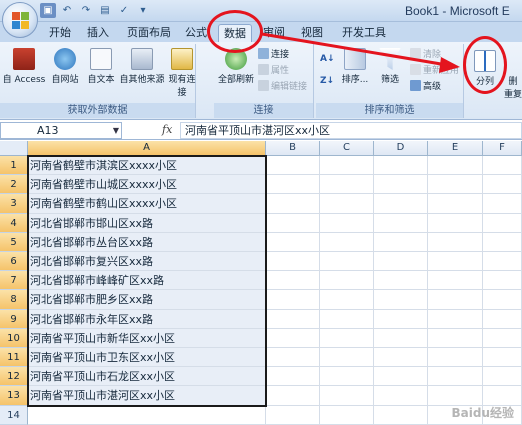 The image size is (522, 425). What do you see at coordinates (147, 300) in the screenshot?
I see `cell-a8: 河北省邯郸市肥乡区xx路` at bounding box center [147, 300].